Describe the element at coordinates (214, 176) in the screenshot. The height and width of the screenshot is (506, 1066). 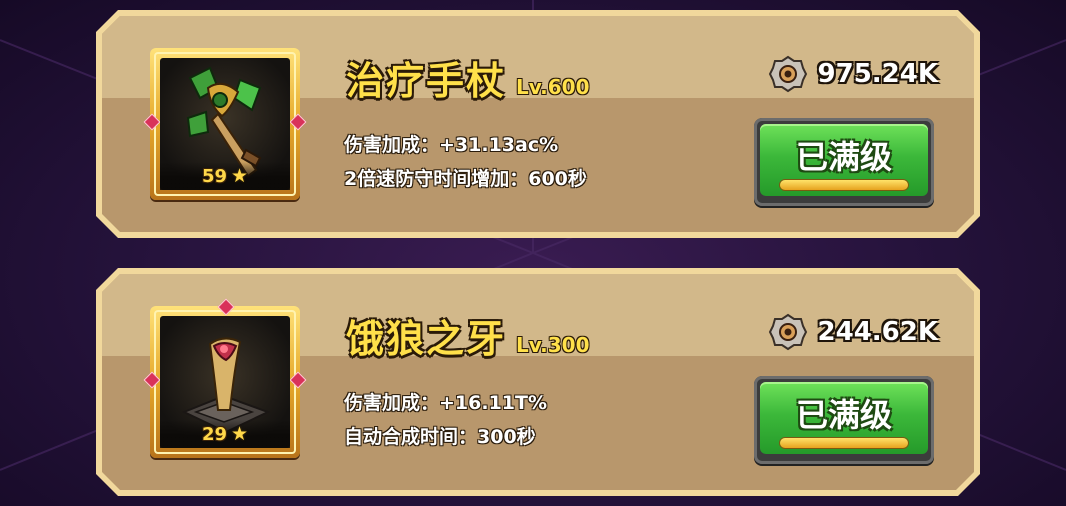
I see `star-count: 59` at that location.